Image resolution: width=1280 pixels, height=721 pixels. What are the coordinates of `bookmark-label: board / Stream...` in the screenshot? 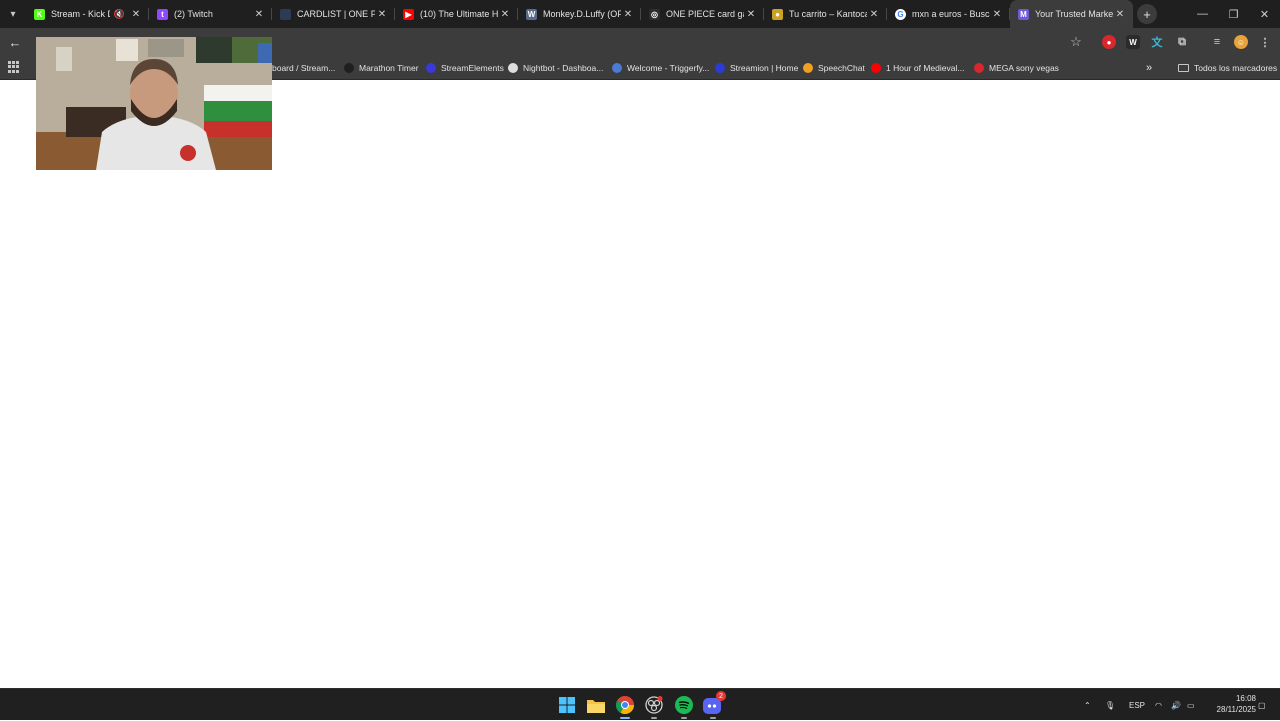 It's located at (304, 68).